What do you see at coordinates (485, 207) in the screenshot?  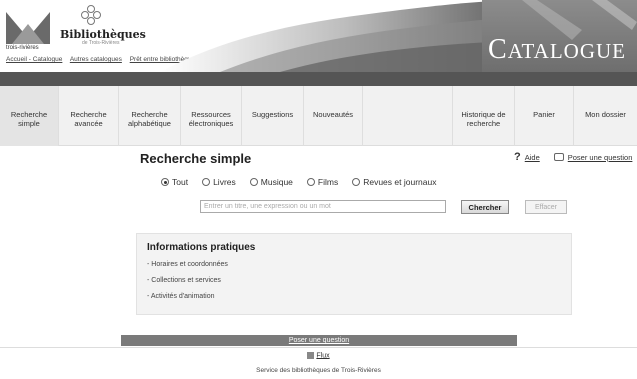 I see `search-button: Chercher` at bounding box center [485, 207].